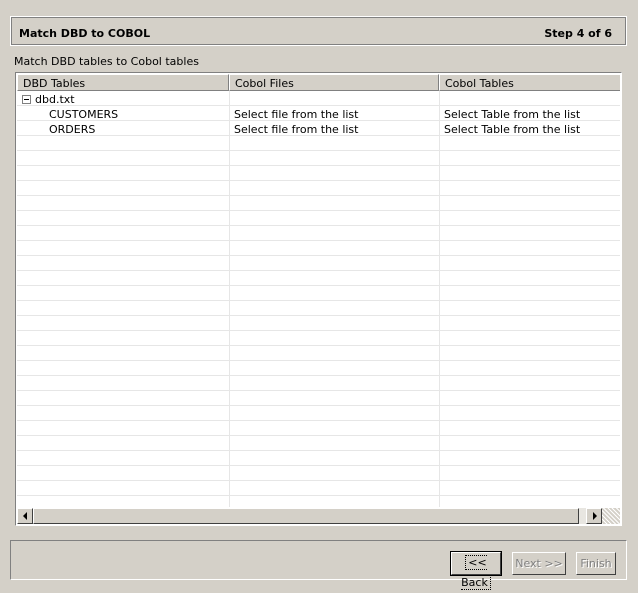 This screenshot has width=638, height=593. I want to click on arrow-right-icon, so click(595, 516).